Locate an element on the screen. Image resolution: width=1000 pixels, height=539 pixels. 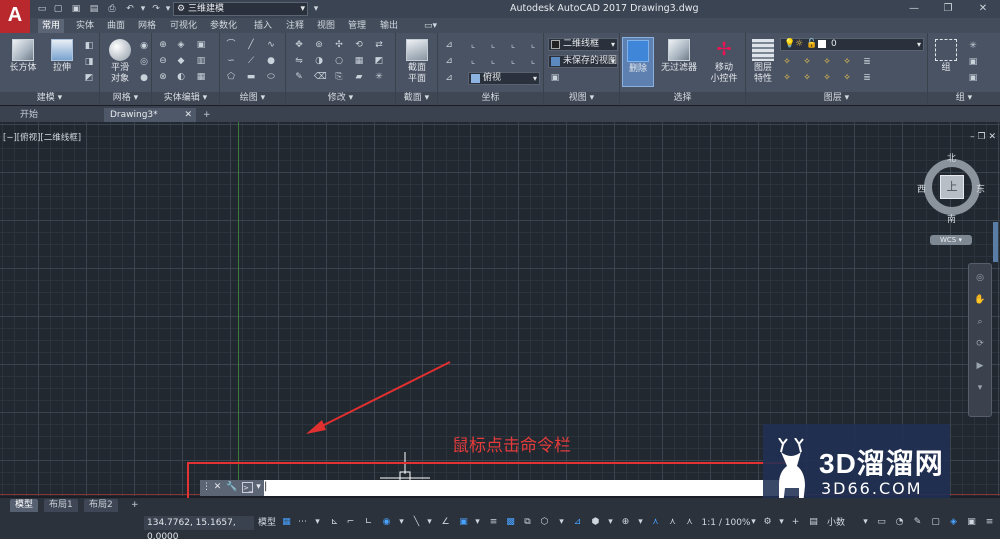
saved-view-dropdown: 未保存的视图 ▾ is located at coordinates (583, 61).